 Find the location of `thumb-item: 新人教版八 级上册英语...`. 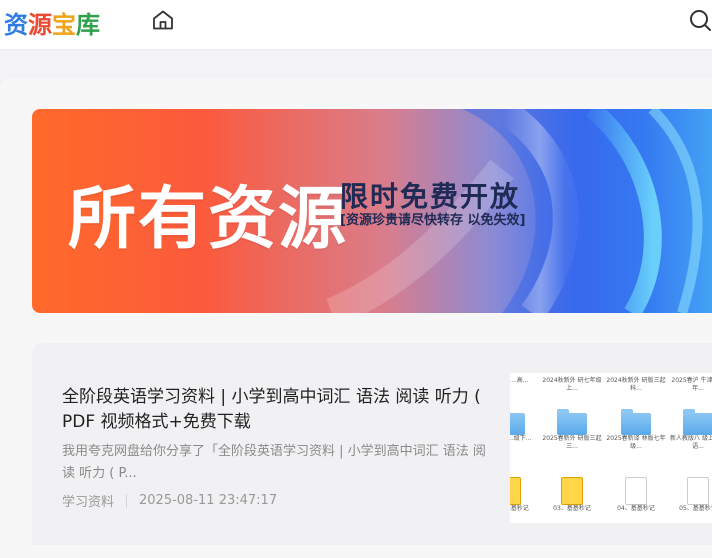

thumb-item: 新人教版八 级上册英语... is located at coordinates (690, 430).